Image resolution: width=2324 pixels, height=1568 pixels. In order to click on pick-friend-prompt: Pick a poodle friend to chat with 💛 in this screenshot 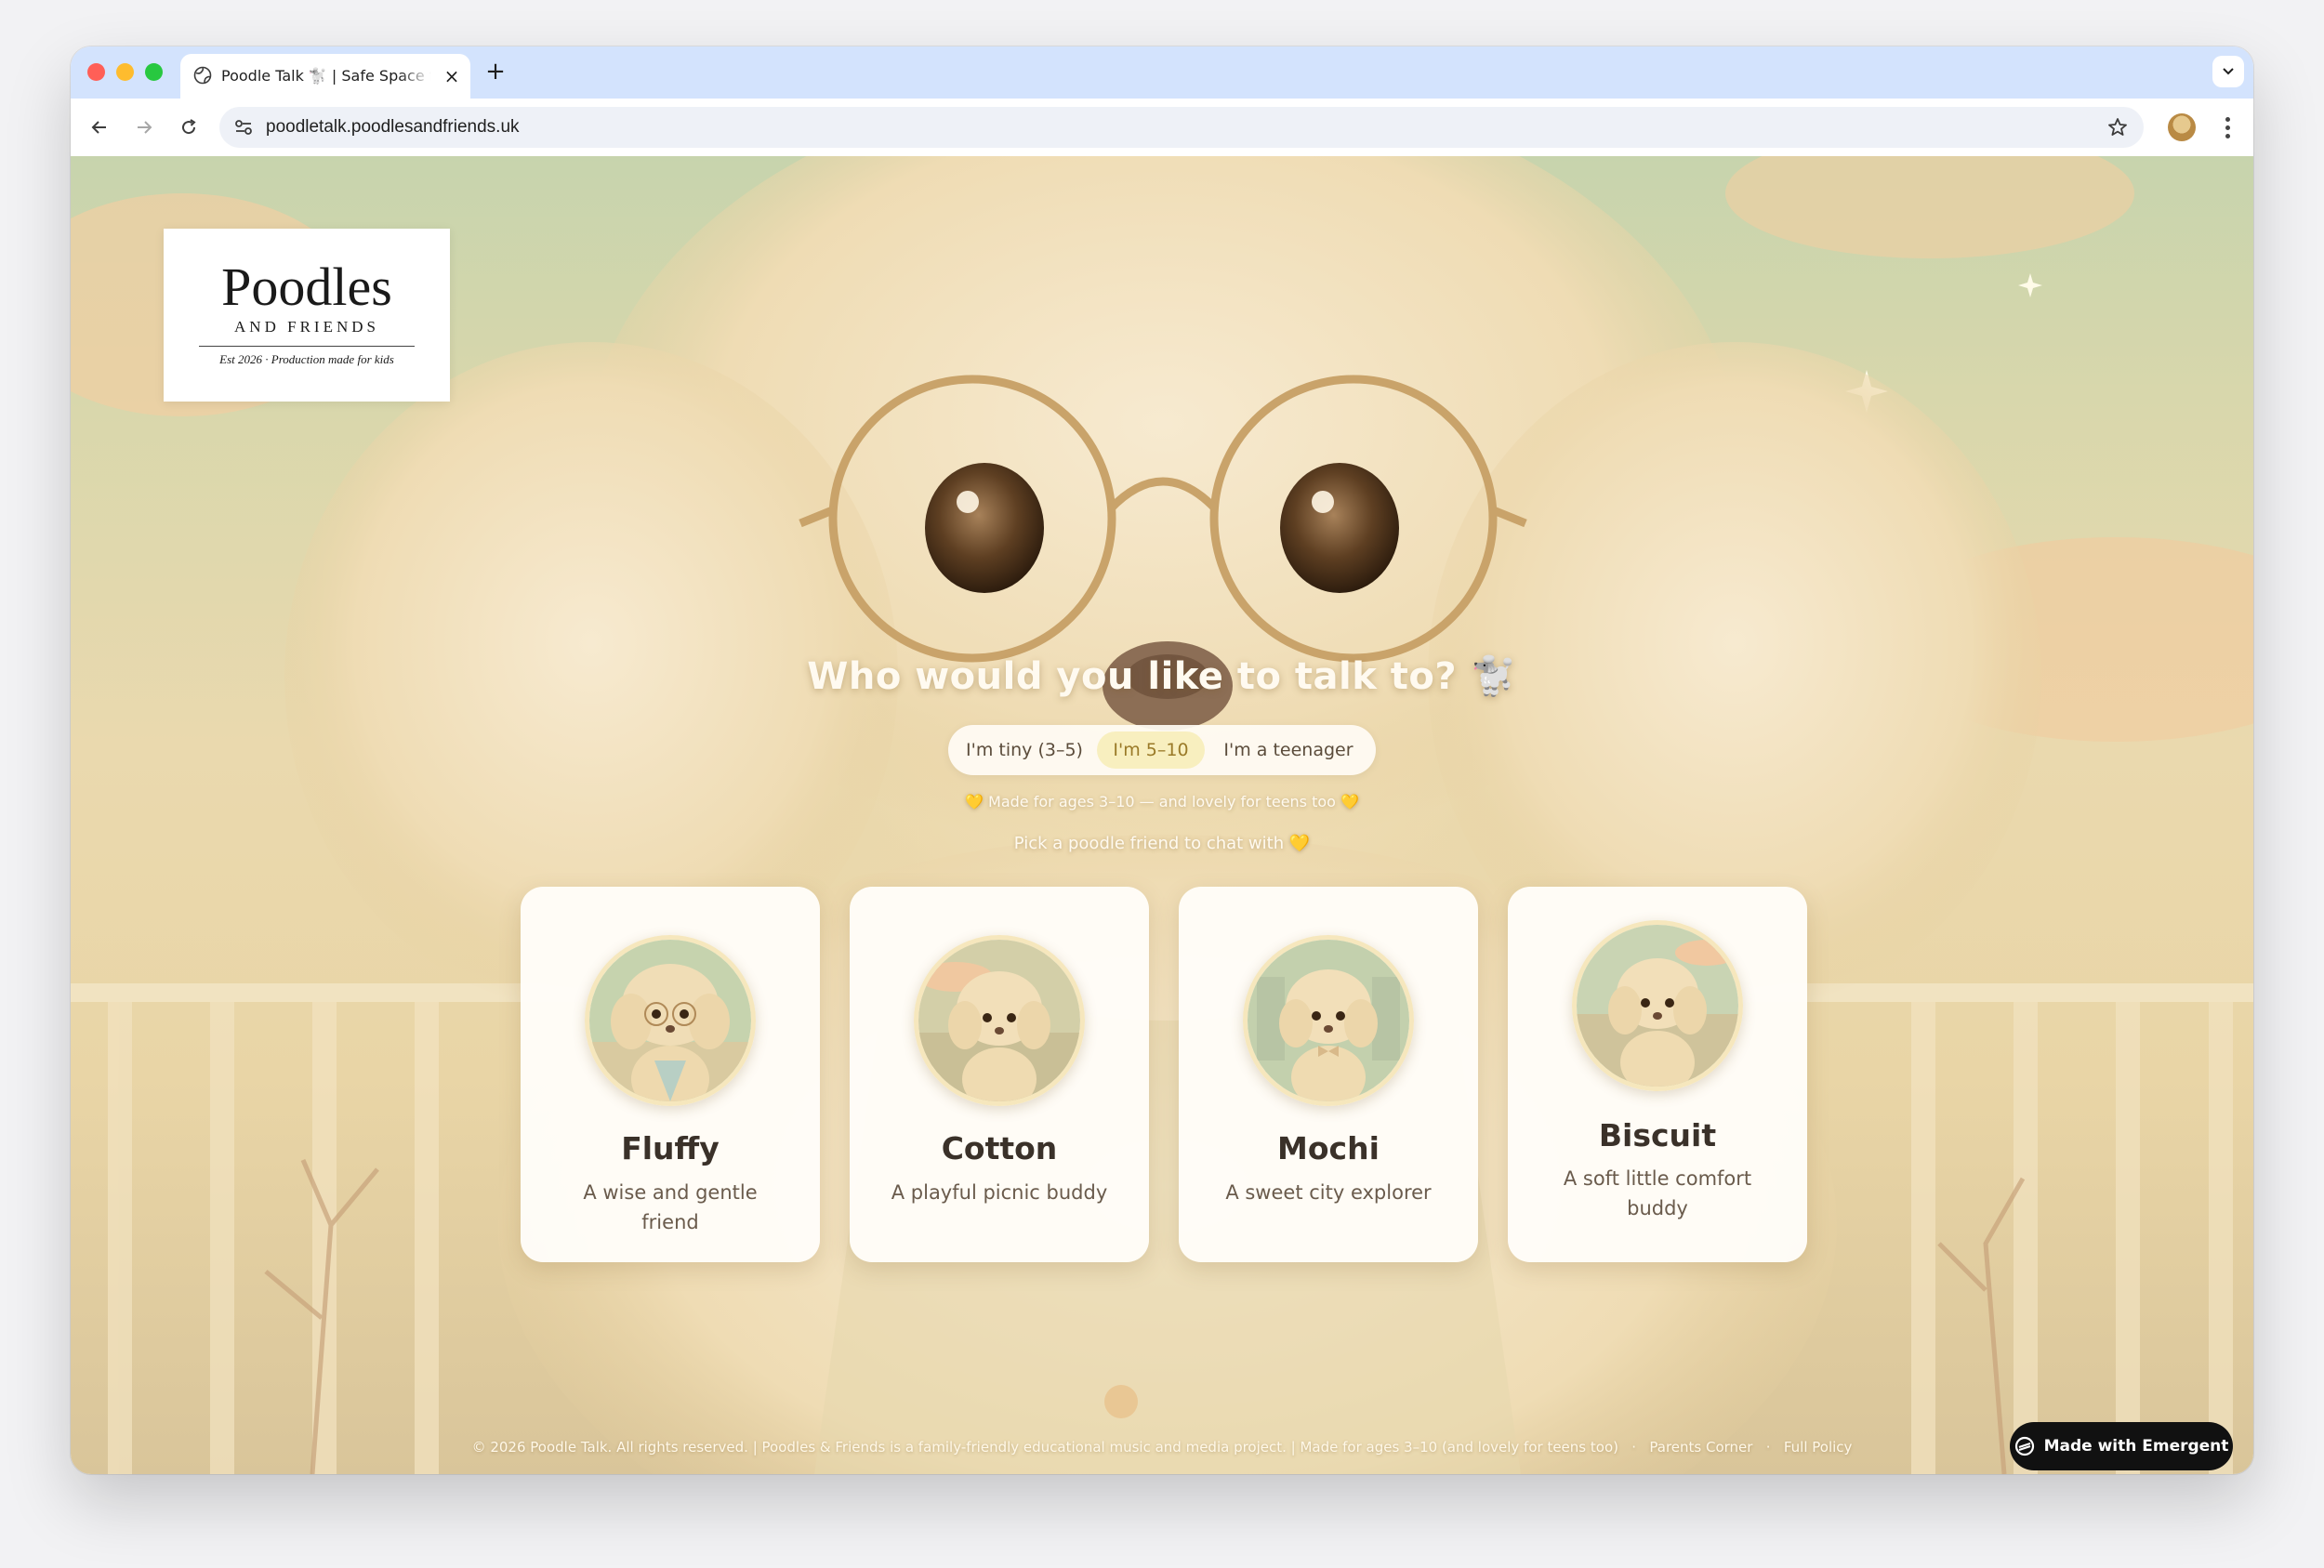, I will do `click(1162, 843)`.